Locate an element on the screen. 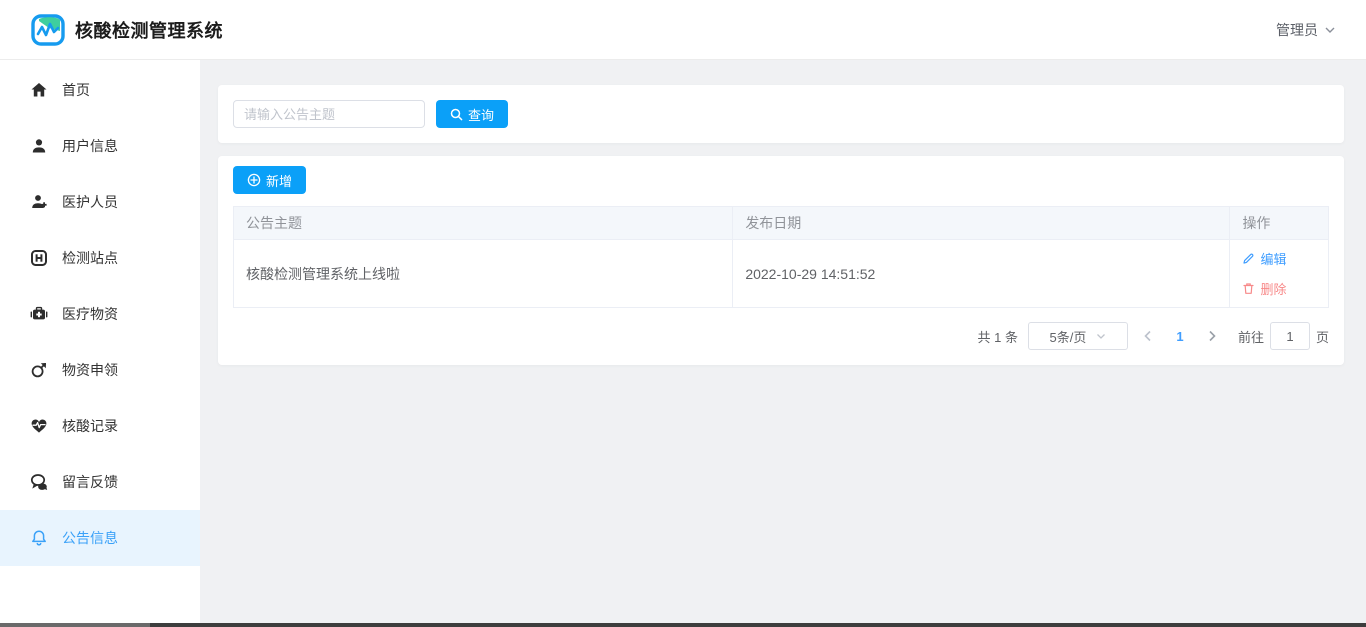 The height and width of the screenshot is (627, 1366). table-row: 核酸检测管理系统上线啦 2022-10-29 14:51:52 编辑 删除 is located at coordinates (781, 273).